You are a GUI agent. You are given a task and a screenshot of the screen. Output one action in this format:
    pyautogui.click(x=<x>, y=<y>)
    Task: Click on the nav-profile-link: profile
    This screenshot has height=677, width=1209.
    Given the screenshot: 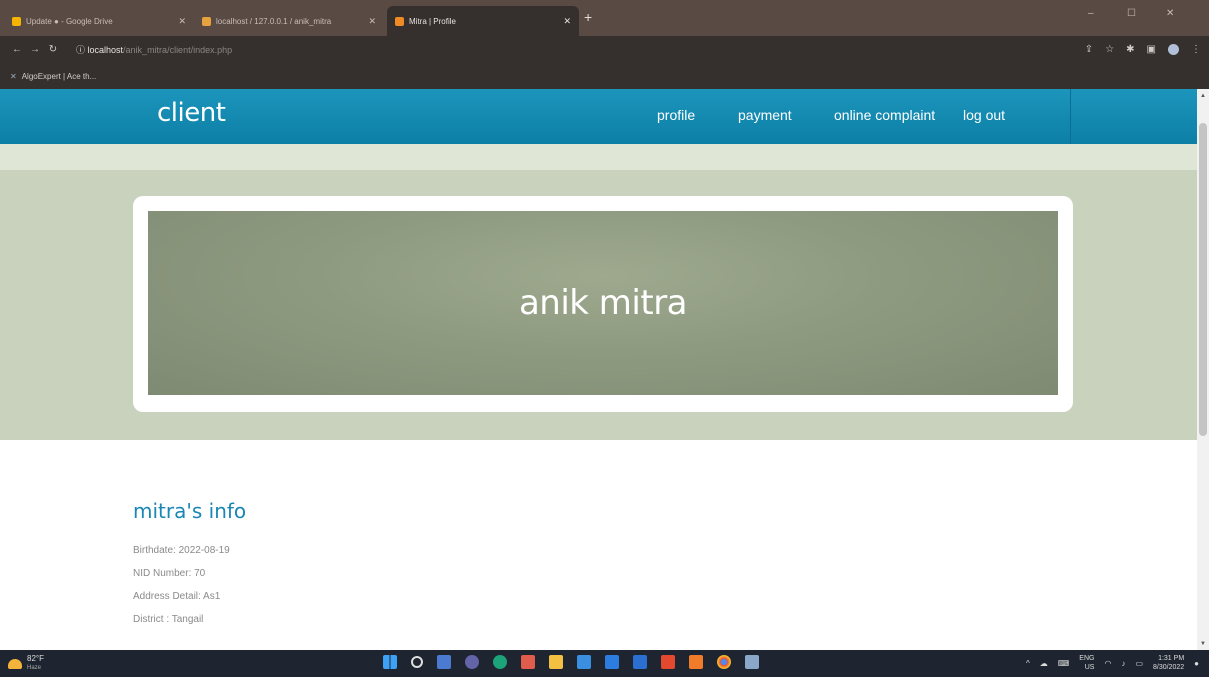 What is the action you would take?
    pyautogui.click(x=676, y=115)
    